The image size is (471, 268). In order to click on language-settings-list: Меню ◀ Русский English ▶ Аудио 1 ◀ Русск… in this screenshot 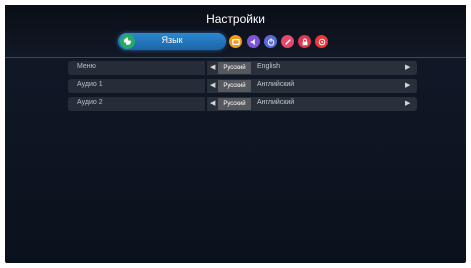, I will do `click(242, 88)`.